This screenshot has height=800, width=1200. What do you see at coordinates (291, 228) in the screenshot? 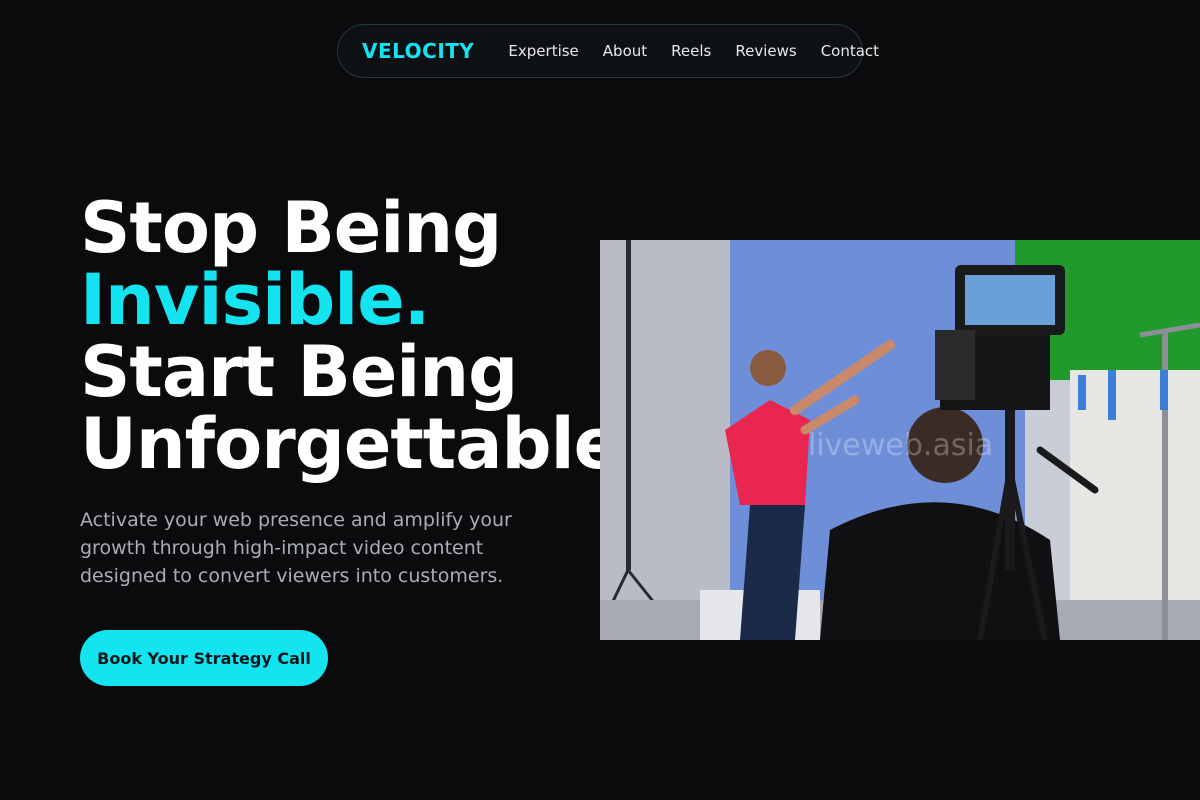
I see `headline-line-1: Stop Being` at bounding box center [291, 228].